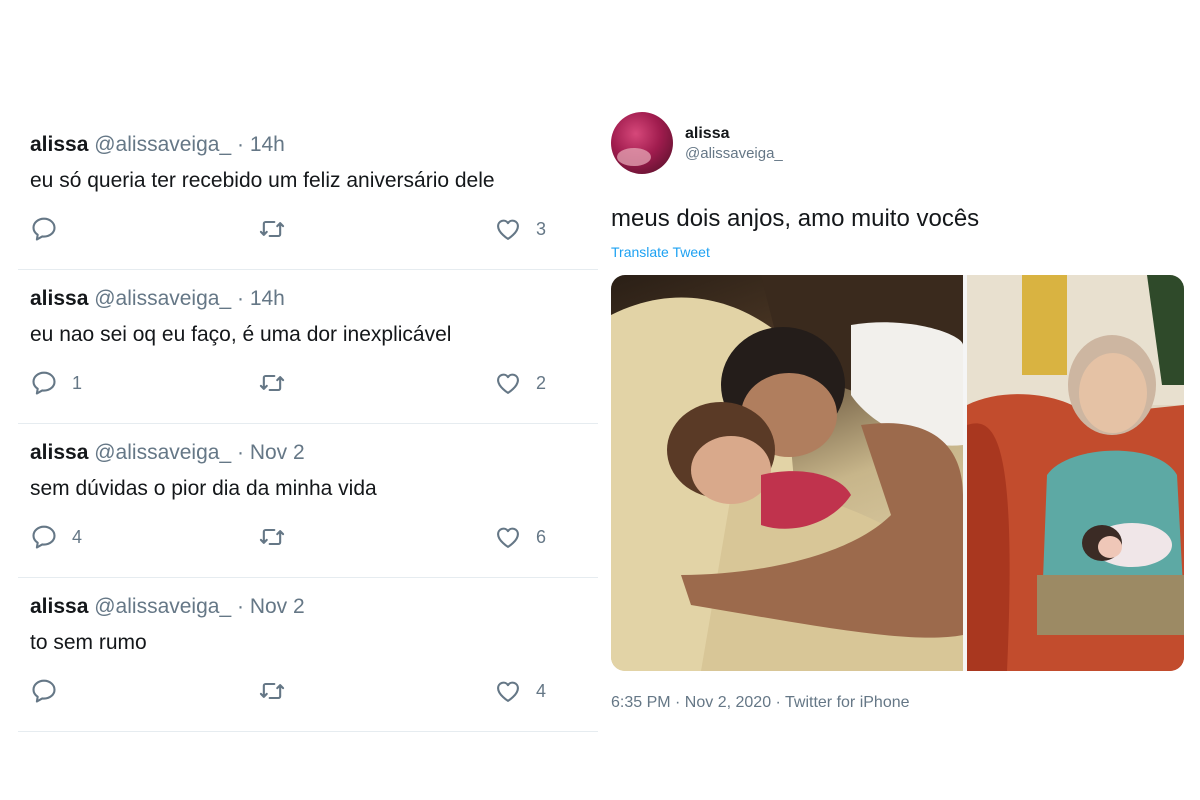 This screenshot has width=1200, height=800. Describe the element at coordinates (310, 691) in the screenshot. I see `tweet-actions: 4` at that location.